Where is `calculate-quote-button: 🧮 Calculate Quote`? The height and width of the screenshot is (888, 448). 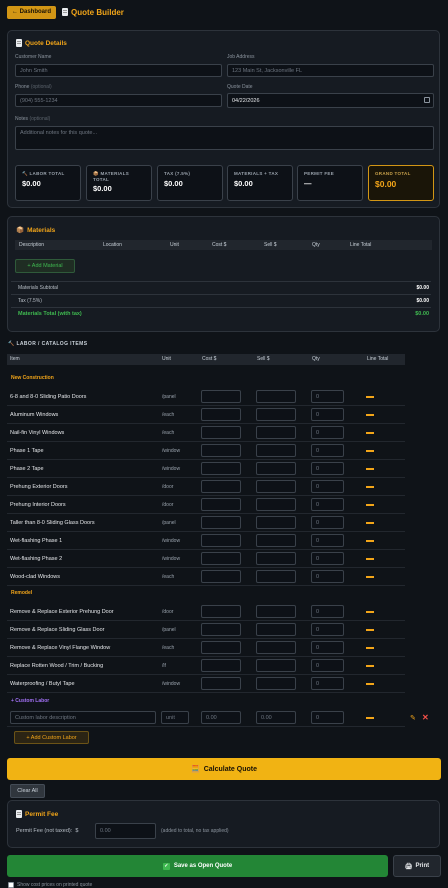 calculate-quote-button: 🧮 Calculate Quote is located at coordinates (224, 769).